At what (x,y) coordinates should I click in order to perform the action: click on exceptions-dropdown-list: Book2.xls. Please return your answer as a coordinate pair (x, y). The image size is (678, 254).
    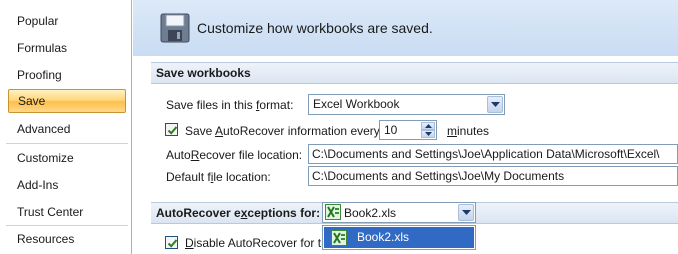
    Looking at the image, I should click on (399, 237).